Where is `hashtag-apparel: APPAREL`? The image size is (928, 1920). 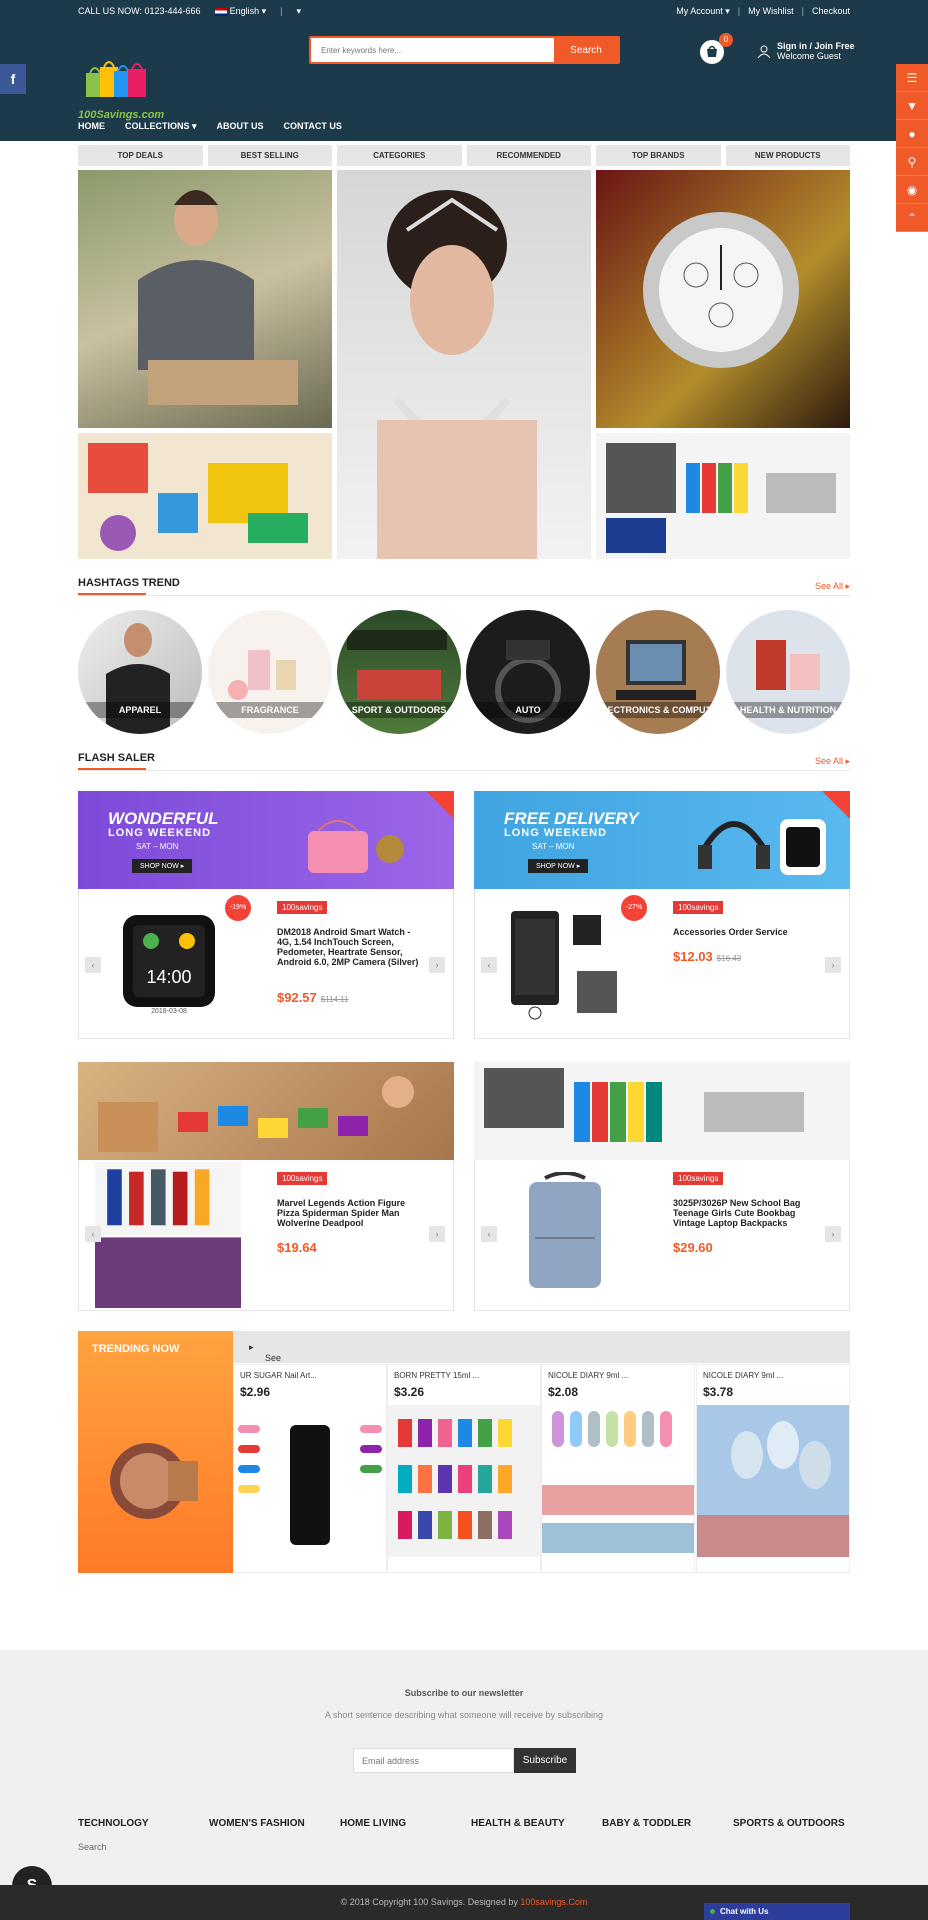
hashtag-apparel: APPAREL is located at coordinates (140, 672).